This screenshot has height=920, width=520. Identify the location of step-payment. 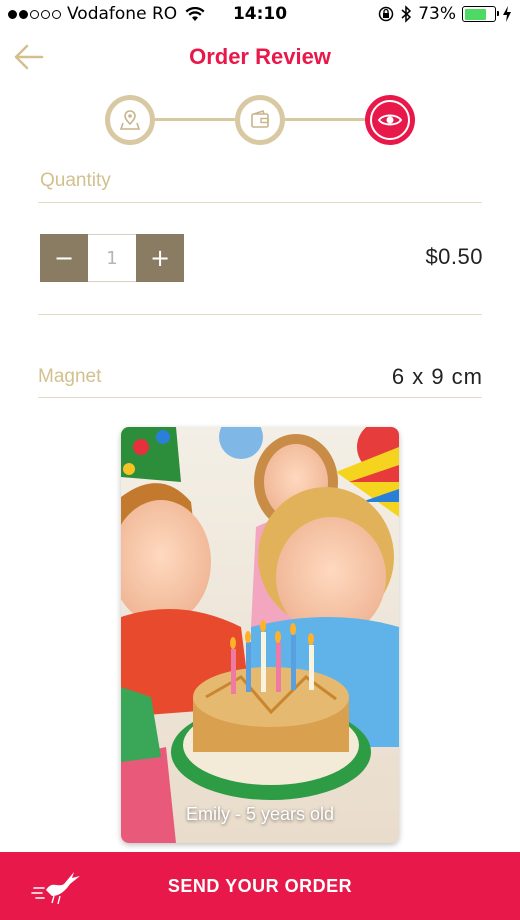
(260, 120).